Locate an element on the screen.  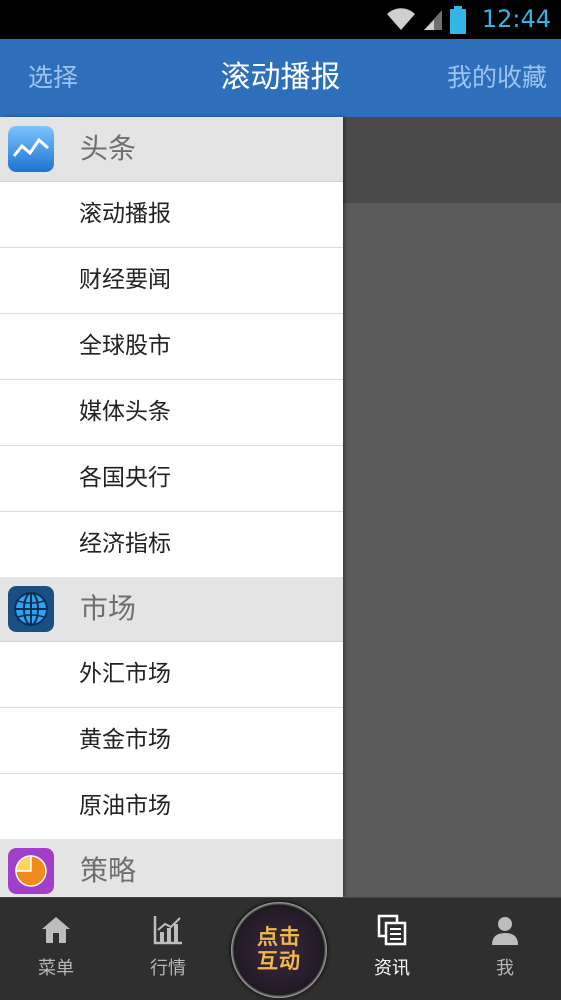
section-header-strategy: 策略 is located at coordinates (171, 868).